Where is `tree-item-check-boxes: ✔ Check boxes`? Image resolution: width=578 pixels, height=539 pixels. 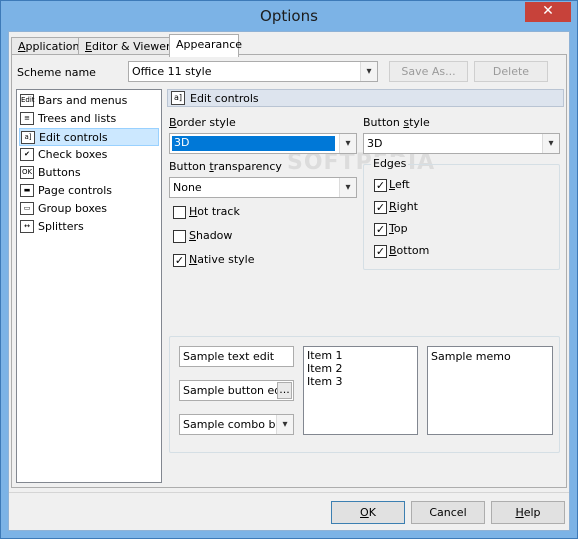
tree-item-check-boxes: ✔ Check boxes is located at coordinates (89, 155).